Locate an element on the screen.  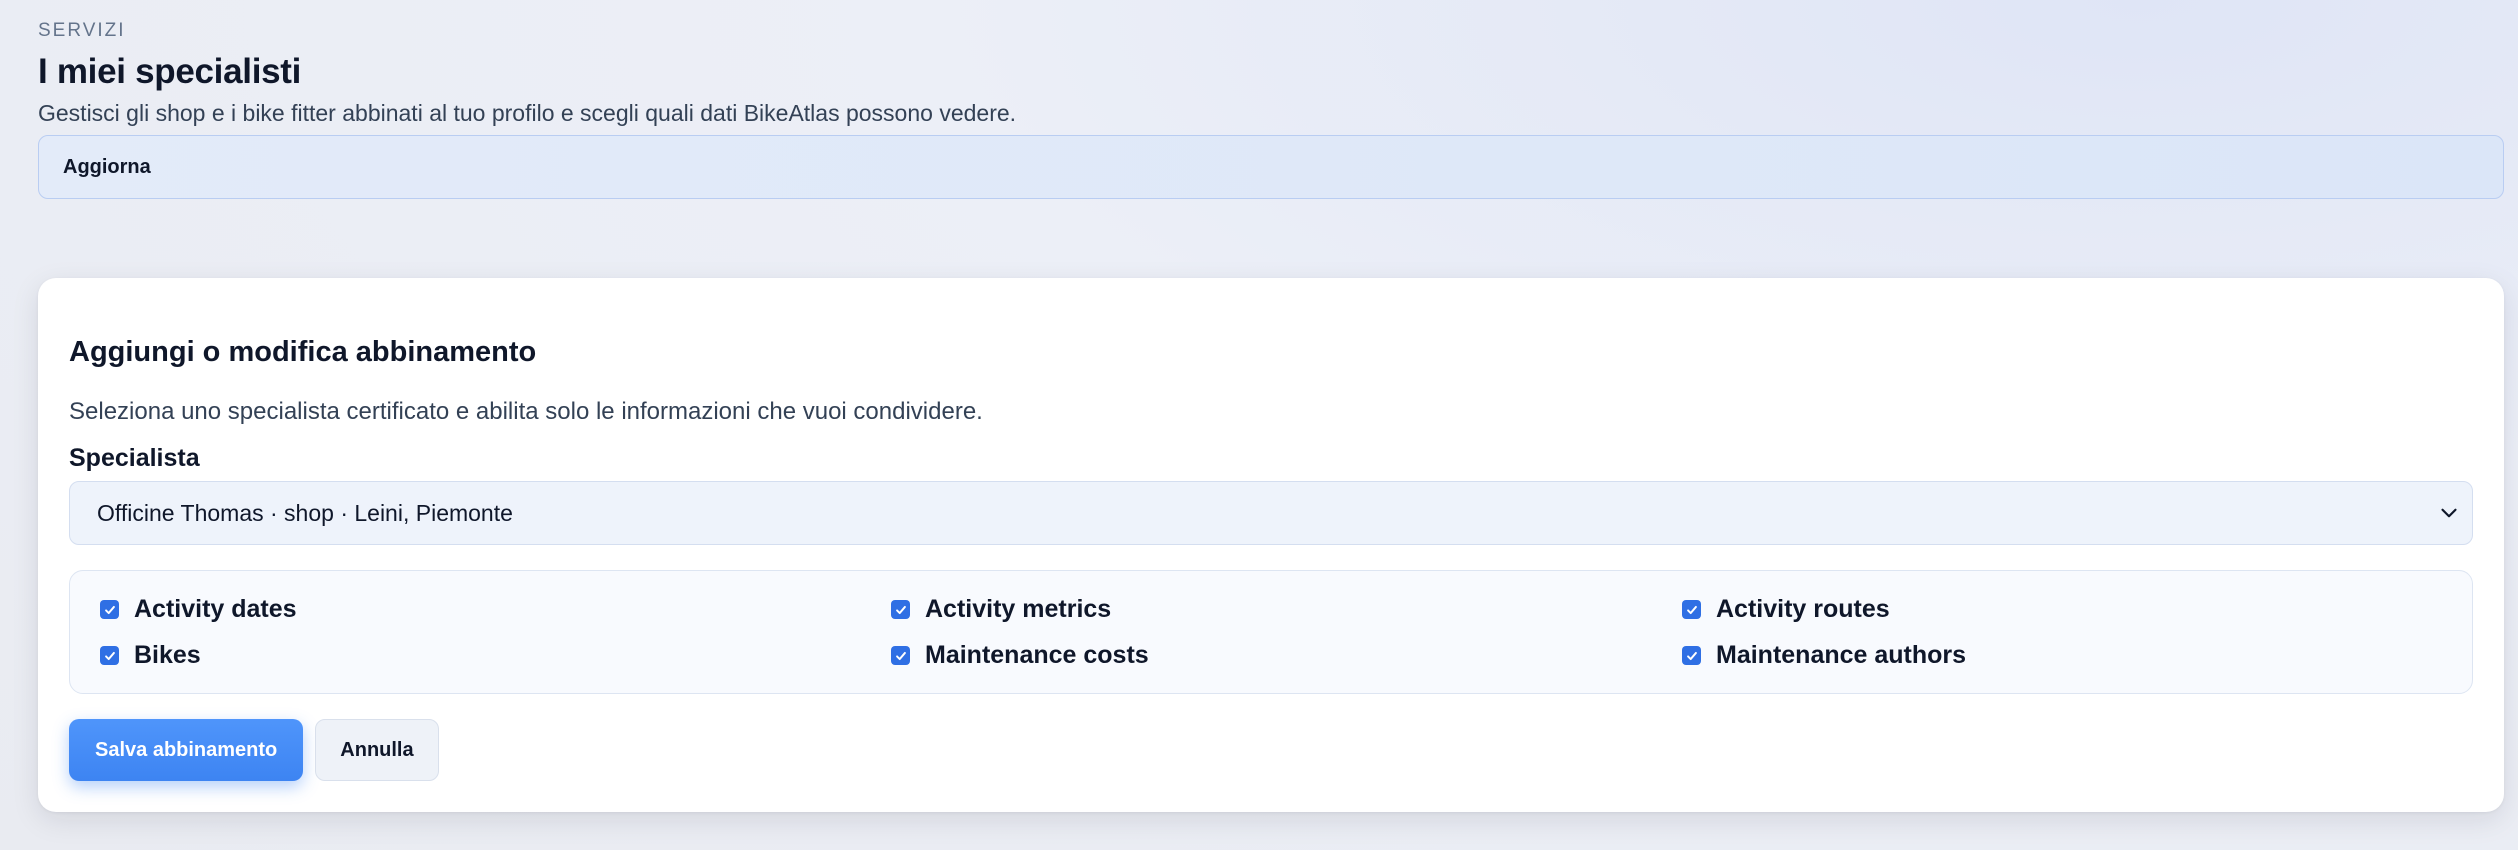
permission-maintenance-costs: Maintenance costs is located at coordinates (1020, 655).